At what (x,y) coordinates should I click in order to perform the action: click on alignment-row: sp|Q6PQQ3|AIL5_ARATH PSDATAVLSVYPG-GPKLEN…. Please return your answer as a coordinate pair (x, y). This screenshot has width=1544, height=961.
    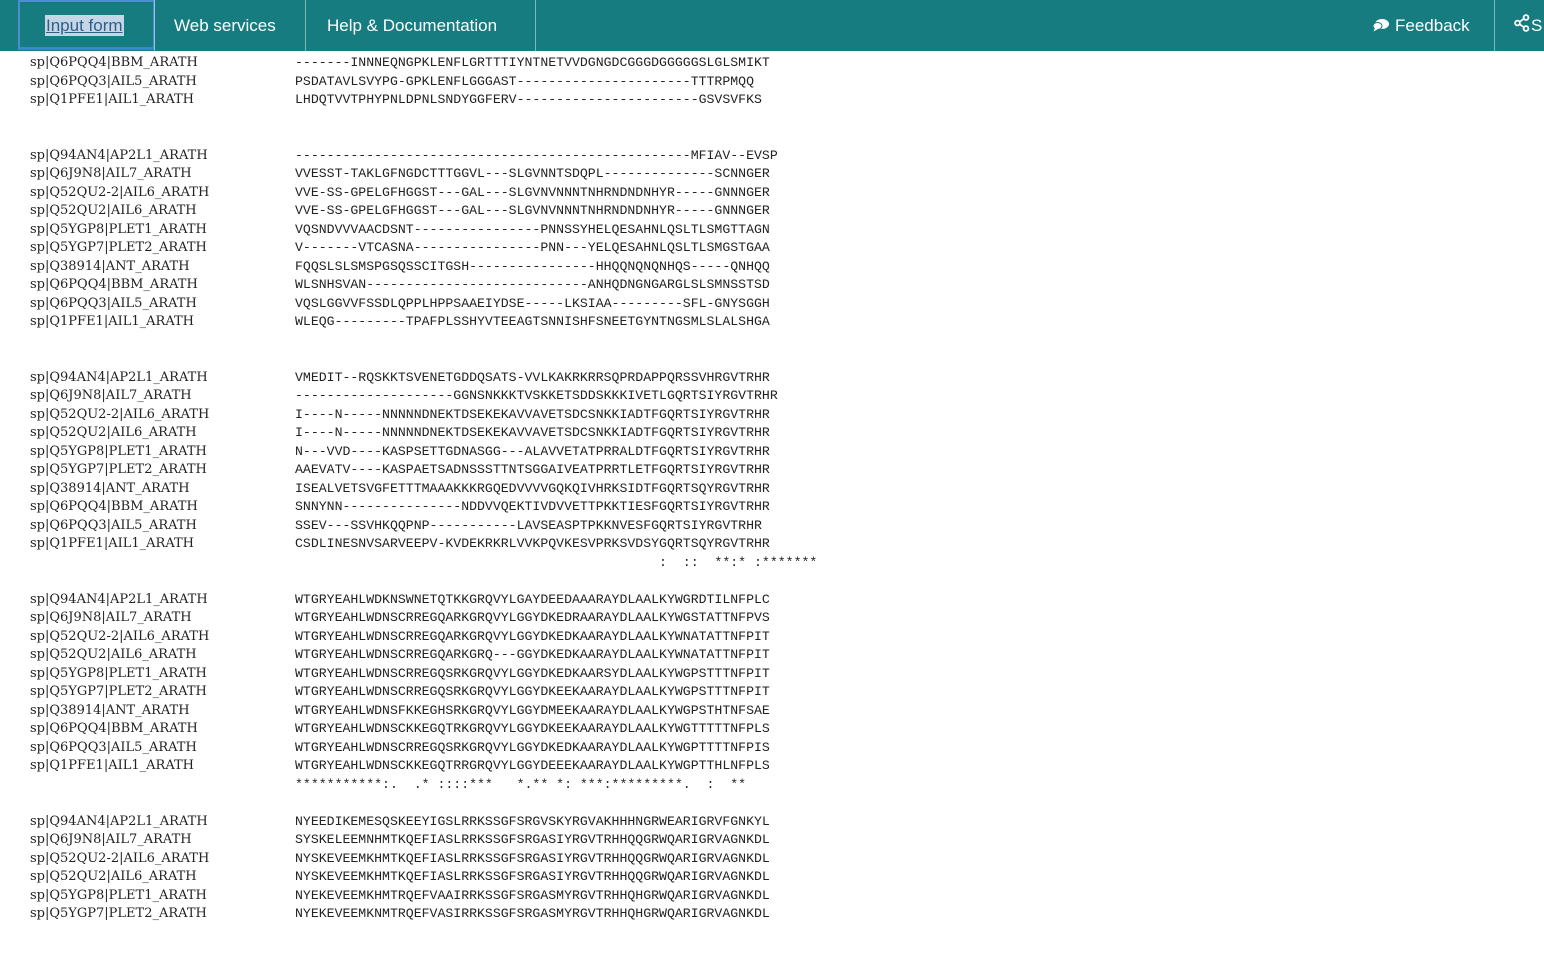
    Looking at the image, I should click on (423, 82).